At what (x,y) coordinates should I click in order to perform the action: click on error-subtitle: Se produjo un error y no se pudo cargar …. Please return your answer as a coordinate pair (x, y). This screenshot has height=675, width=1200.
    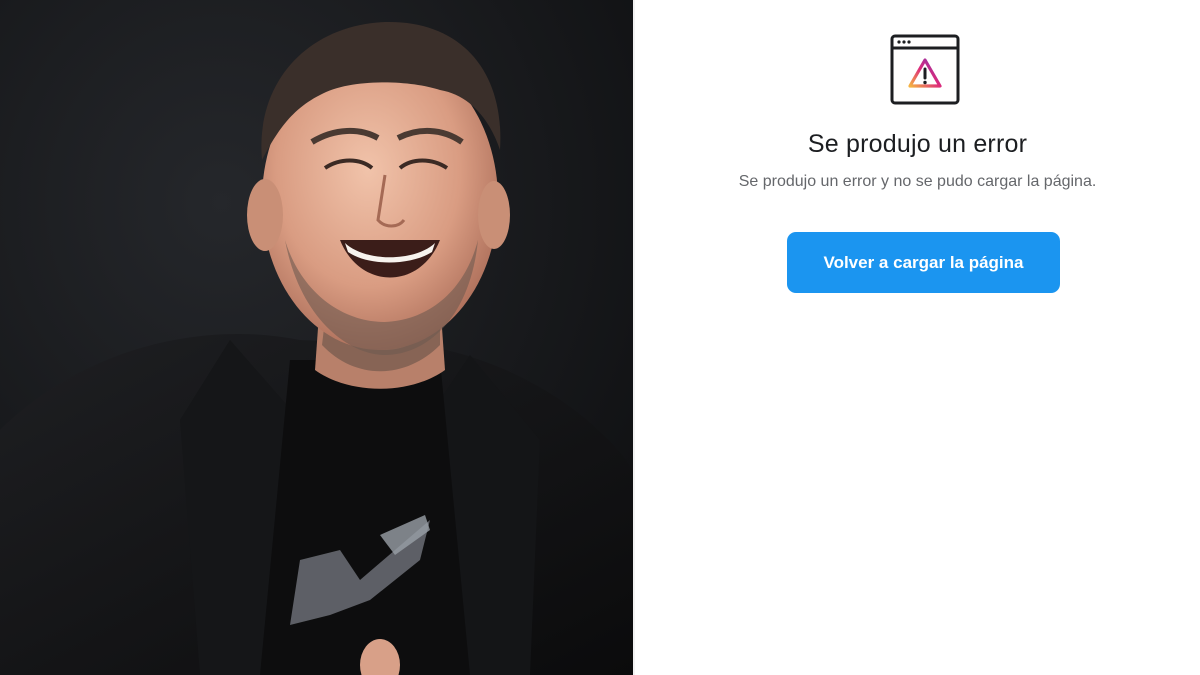
    Looking at the image, I should click on (917, 181).